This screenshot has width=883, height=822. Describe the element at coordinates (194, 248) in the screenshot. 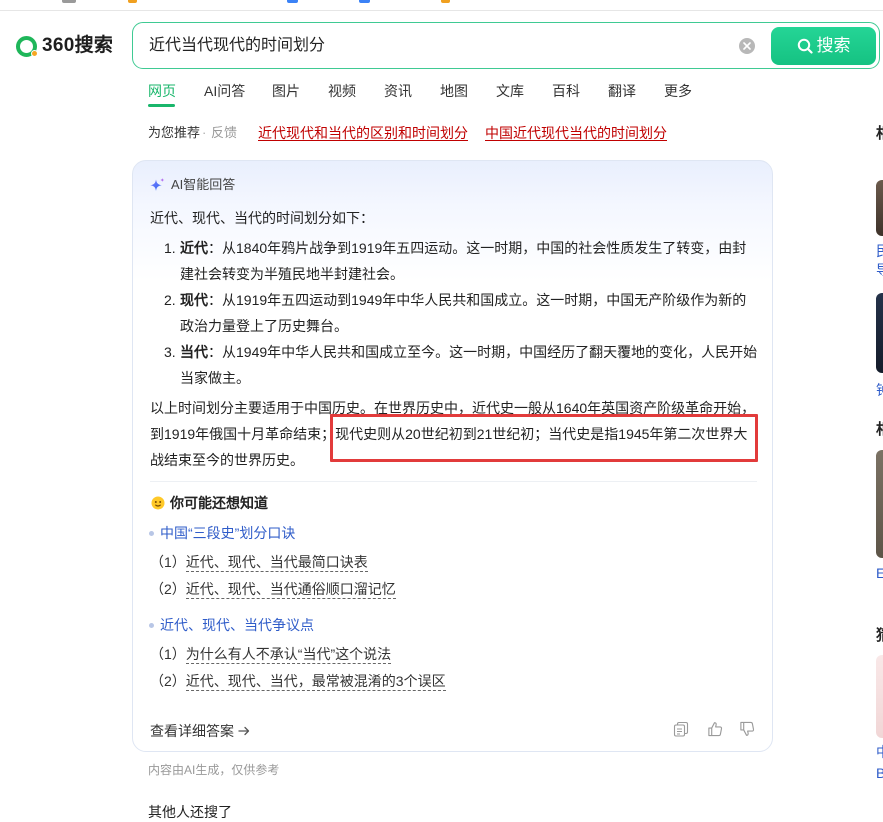

I see `list-item-label: 近代` at that location.